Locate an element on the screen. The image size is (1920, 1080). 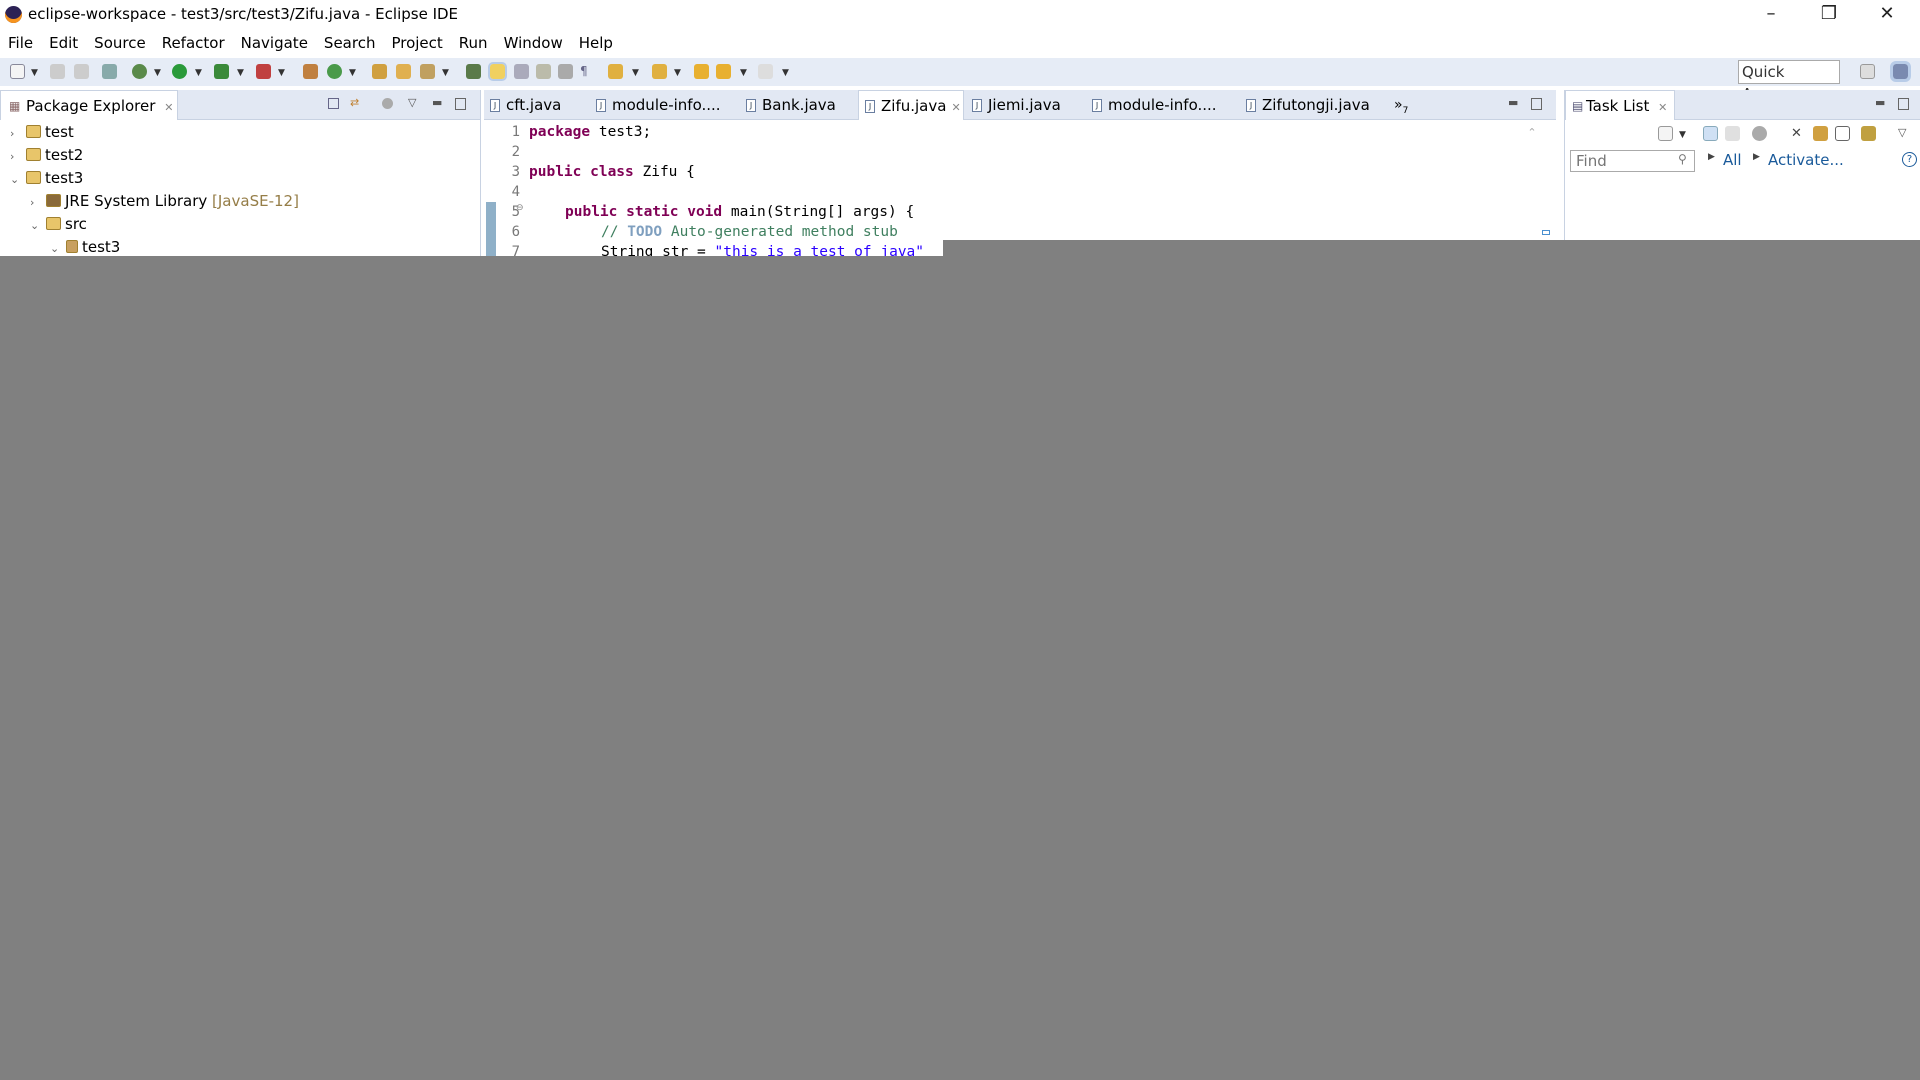
code-line: public class Zifu { is located at coordinates (612, 172).